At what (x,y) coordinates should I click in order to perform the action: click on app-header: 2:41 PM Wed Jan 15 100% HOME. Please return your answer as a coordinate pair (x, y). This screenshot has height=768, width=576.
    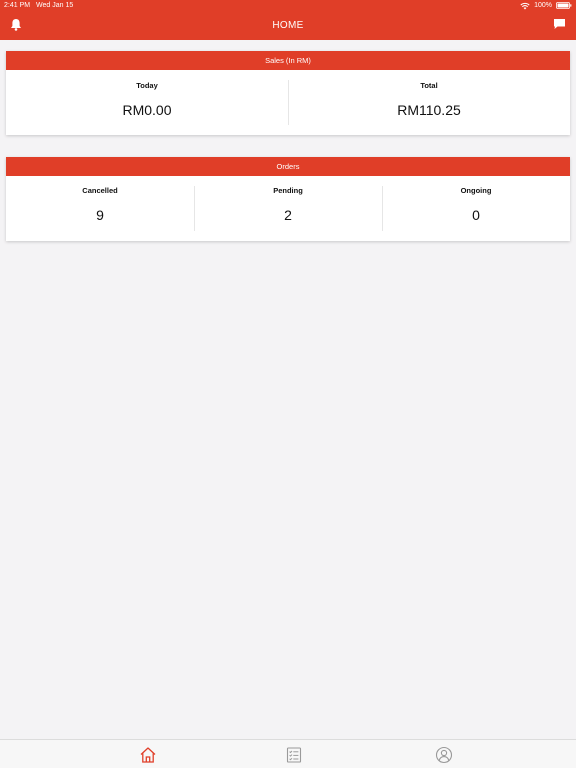
    Looking at the image, I should click on (288, 20).